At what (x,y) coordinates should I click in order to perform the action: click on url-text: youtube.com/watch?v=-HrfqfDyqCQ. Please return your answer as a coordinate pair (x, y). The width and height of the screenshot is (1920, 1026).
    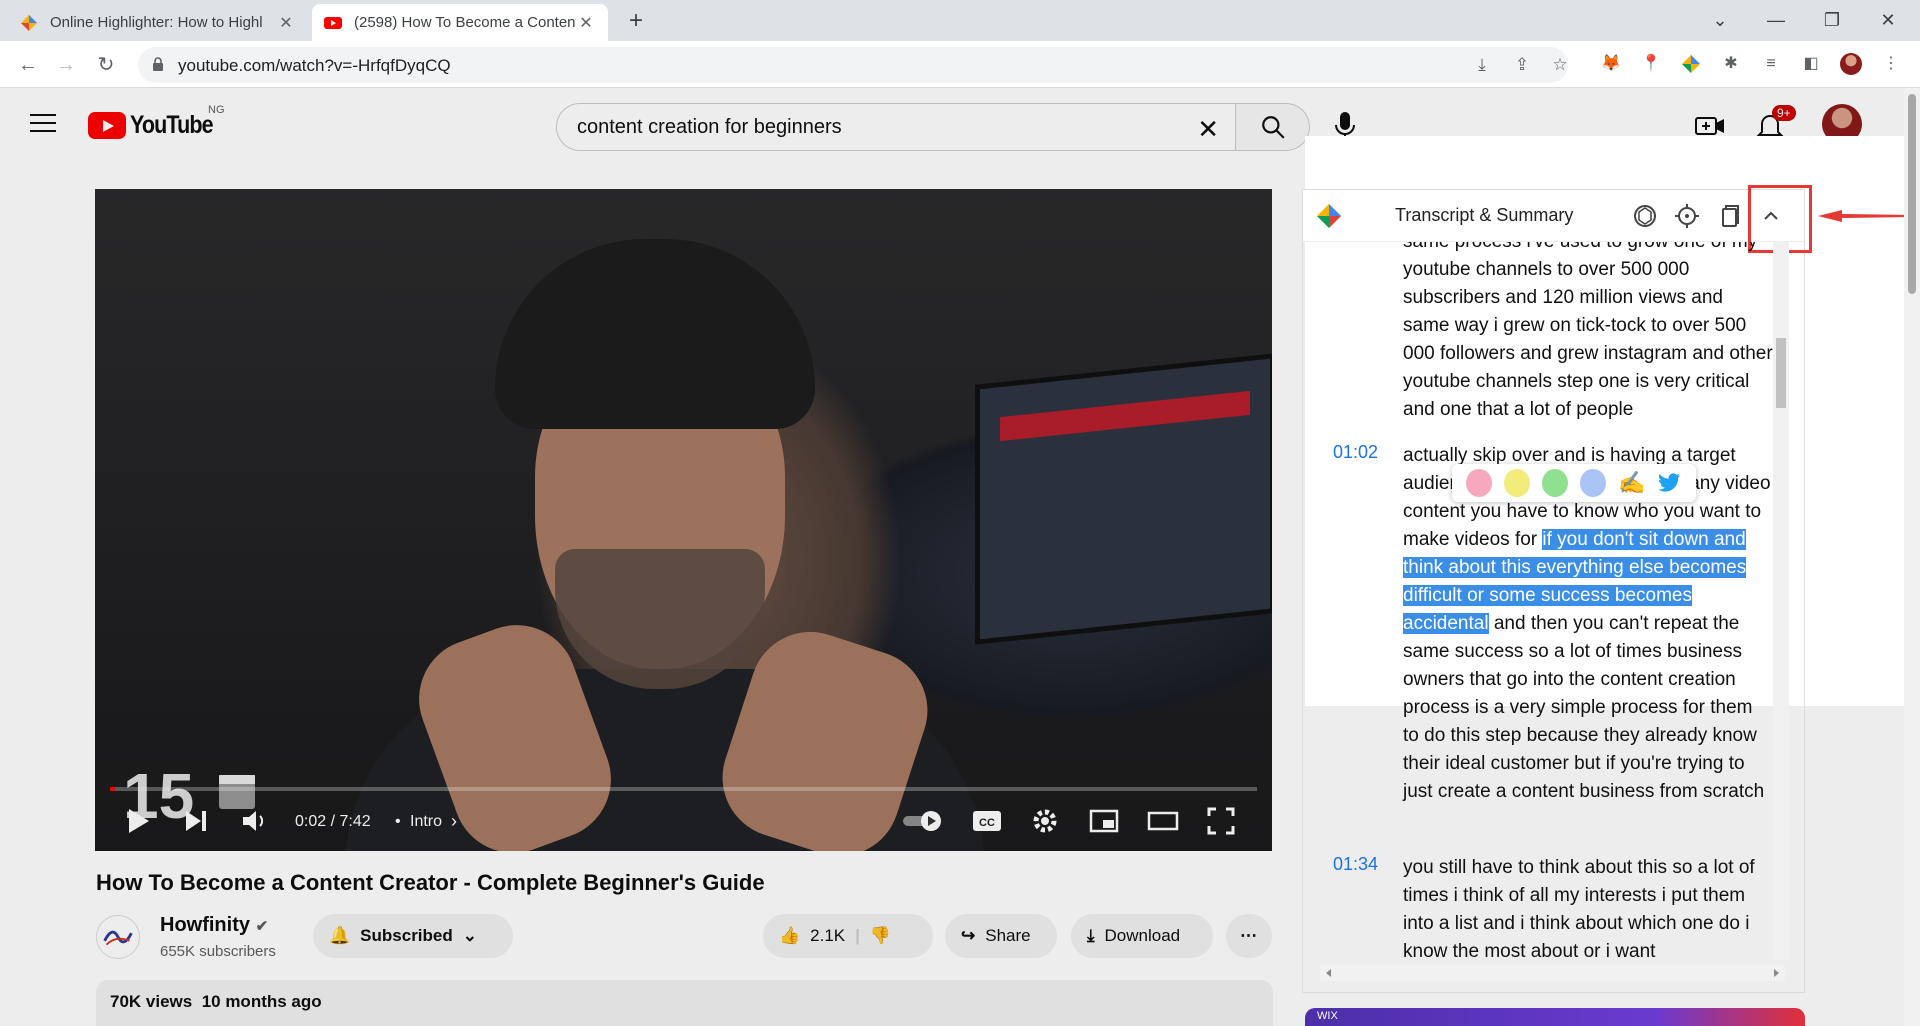
    Looking at the image, I should click on (314, 65).